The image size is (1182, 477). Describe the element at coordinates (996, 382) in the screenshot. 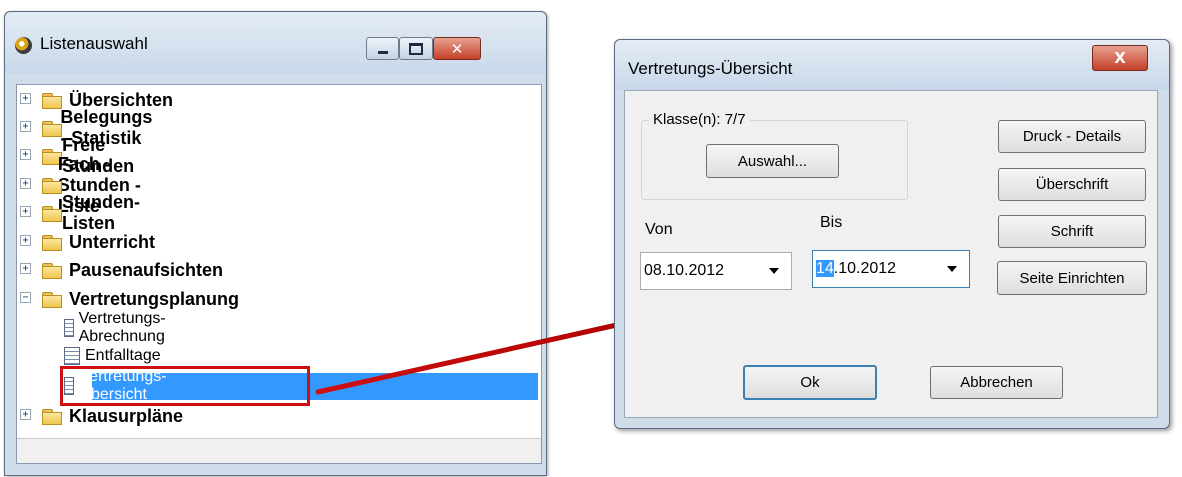

I see `abbrechen-button: Abbrechen` at that location.